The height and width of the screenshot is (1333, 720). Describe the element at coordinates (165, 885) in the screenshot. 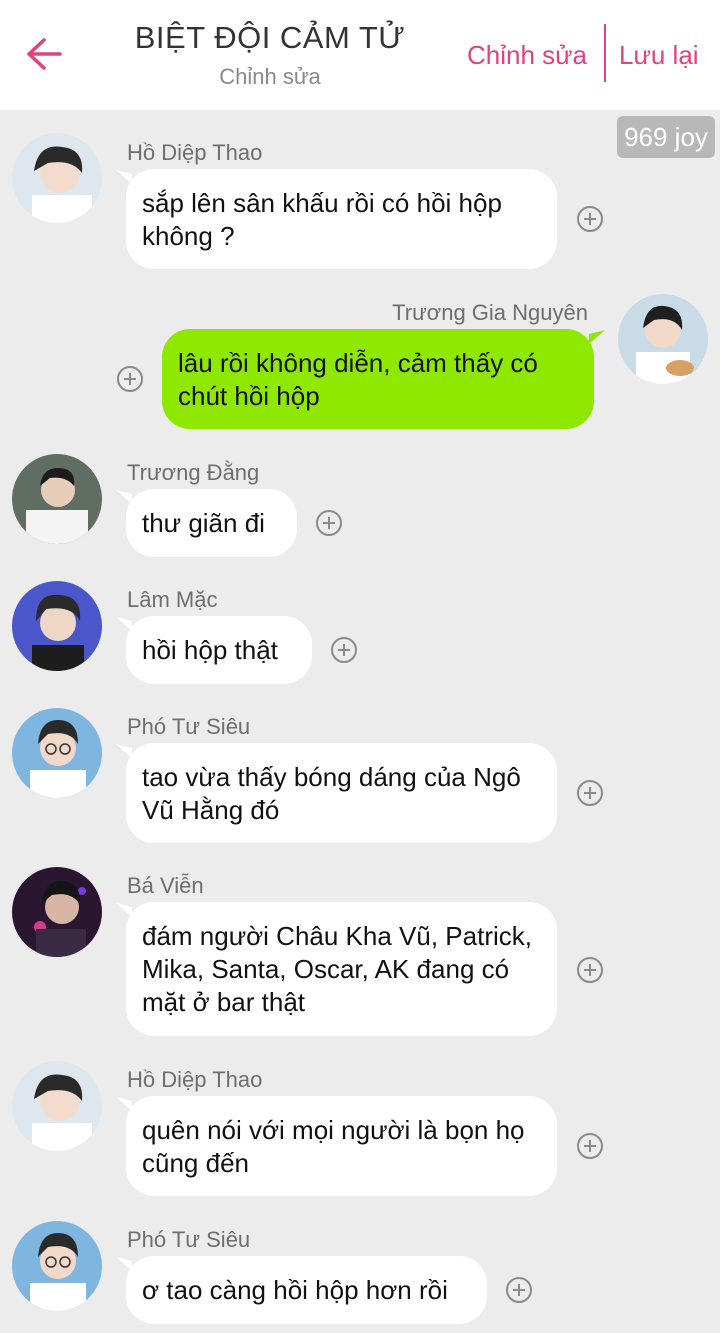

I see `sender-name: Bá Viễn` at that location.